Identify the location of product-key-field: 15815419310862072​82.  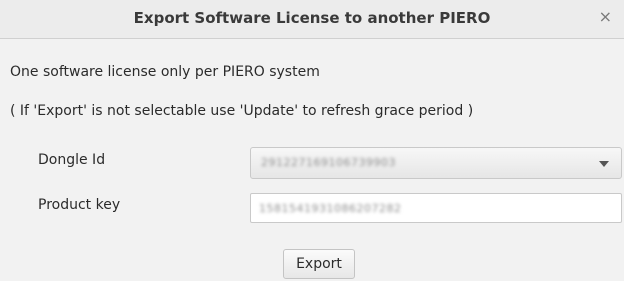
(436, 208).